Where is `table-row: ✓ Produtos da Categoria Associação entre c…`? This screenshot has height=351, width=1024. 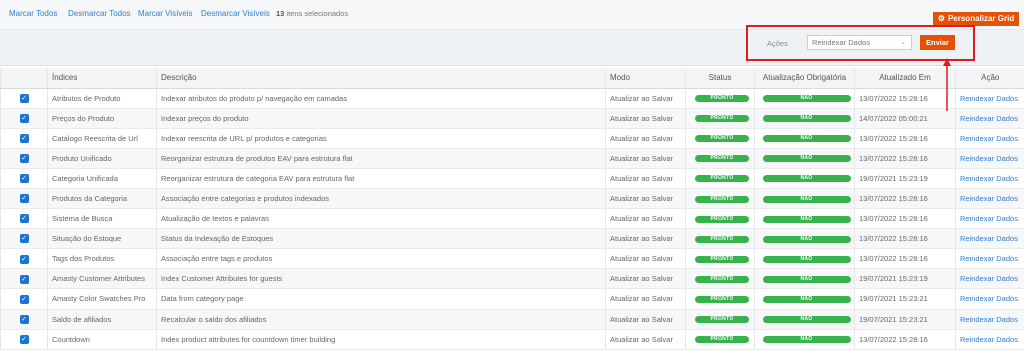 table-row: ✓ Produtos da Categoria Associação entre c… is located at coordinates (512, 199).